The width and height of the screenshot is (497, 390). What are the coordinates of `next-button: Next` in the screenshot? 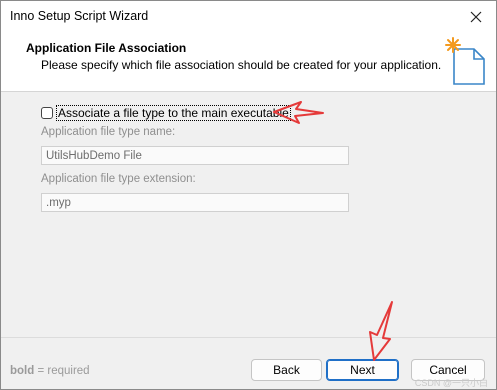 It's located at (362, 370).